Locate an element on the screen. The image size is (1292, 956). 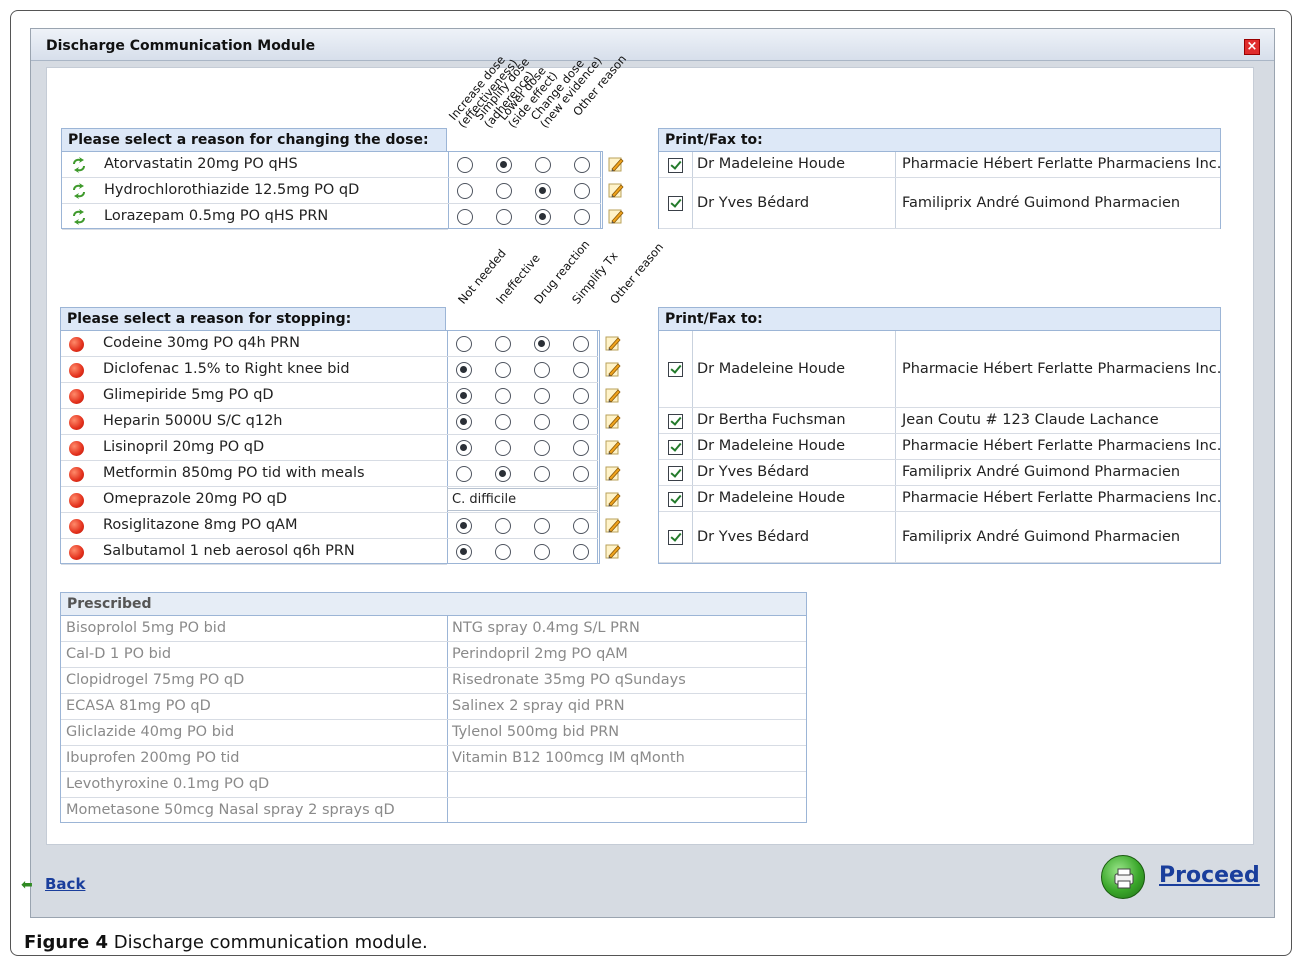
title-bar: Discharge Communication Module × is located at coordinates (652, 45).